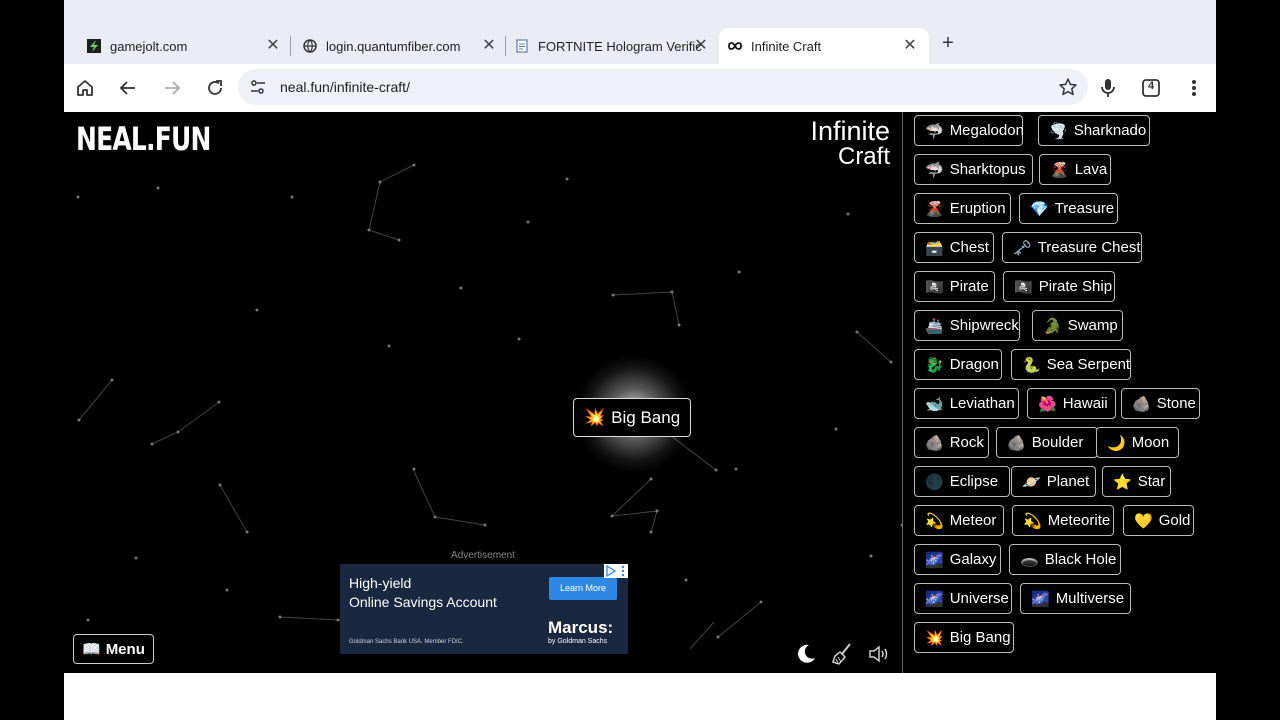  Describe the element at coordinates (973, 169) in the screenshot. I see `sidebar-element-sharktopus: 🦈 Sharktopus` at that location.